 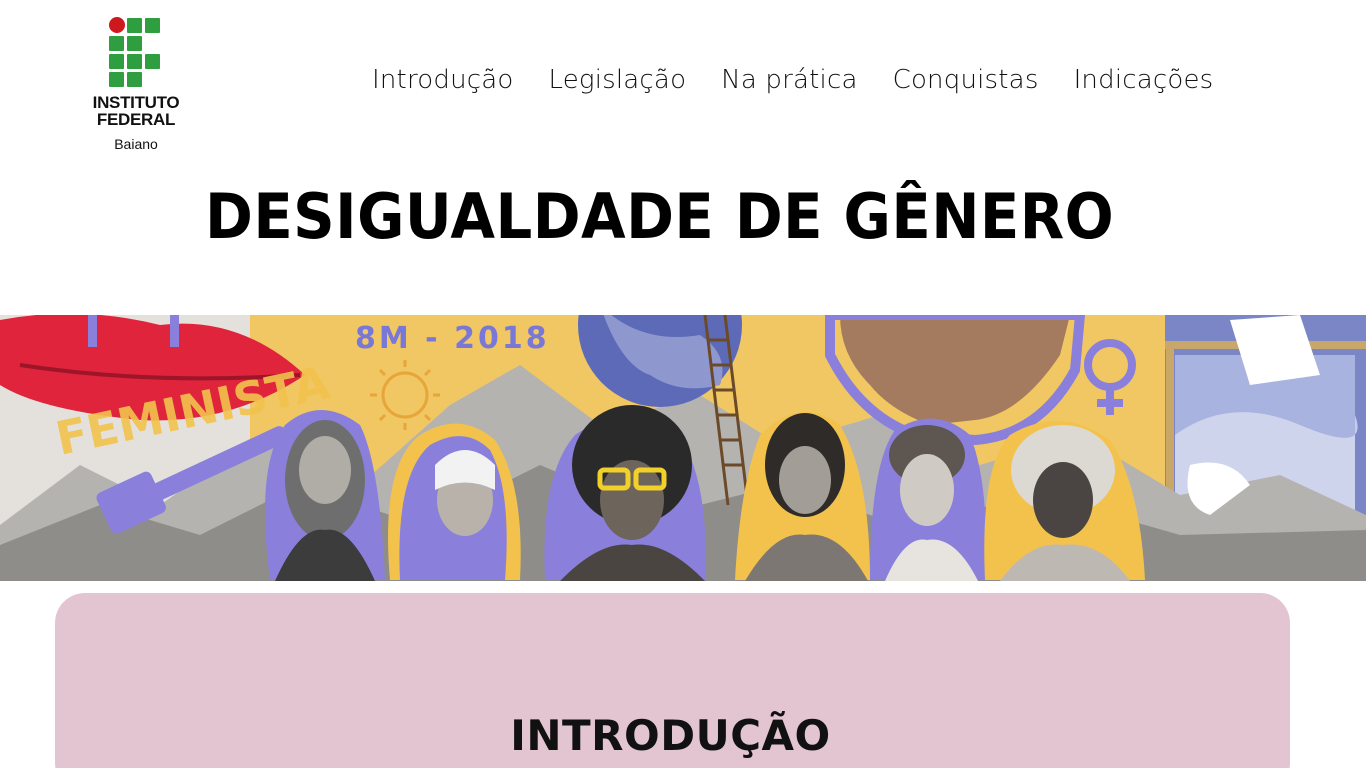 What do you see at coordinates (136, 119) in the screenshot?
I see `logo-line-2: FEDERAL` at bounding box center [136, 119].